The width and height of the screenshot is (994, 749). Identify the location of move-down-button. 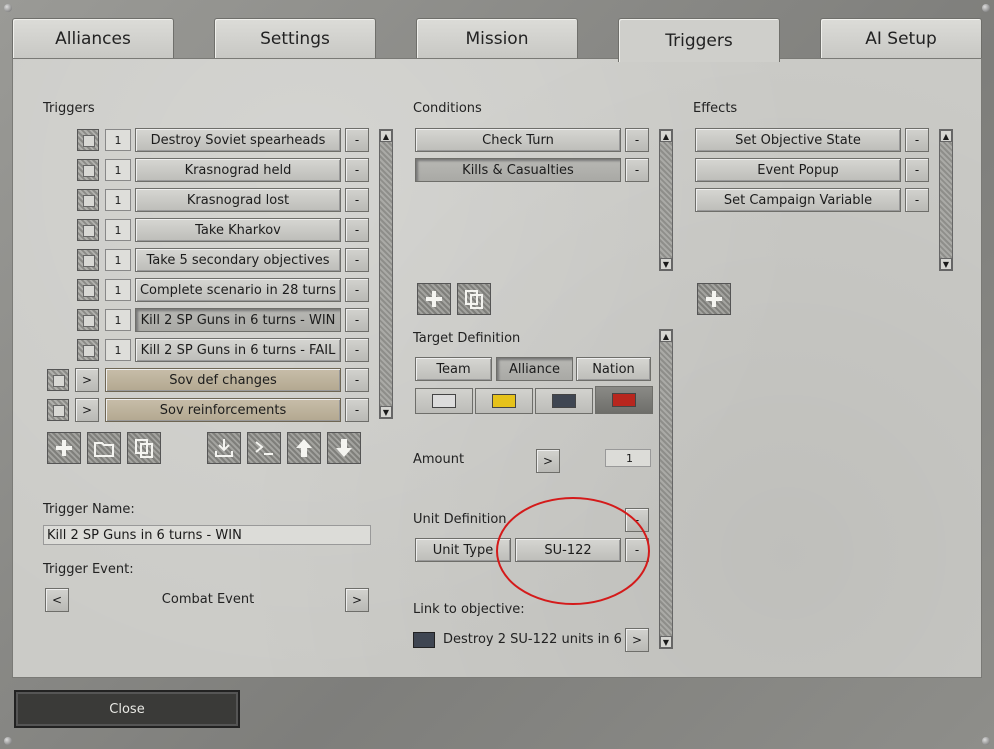
(344, 448).